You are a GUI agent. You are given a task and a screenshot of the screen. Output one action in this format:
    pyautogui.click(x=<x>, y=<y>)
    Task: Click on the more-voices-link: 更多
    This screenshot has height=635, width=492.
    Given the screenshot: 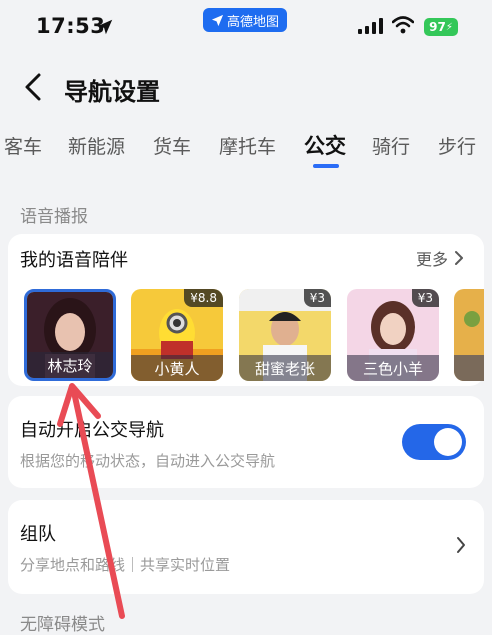 What is the action you would take?
    pyautogui.click(x=440, y=258)
    